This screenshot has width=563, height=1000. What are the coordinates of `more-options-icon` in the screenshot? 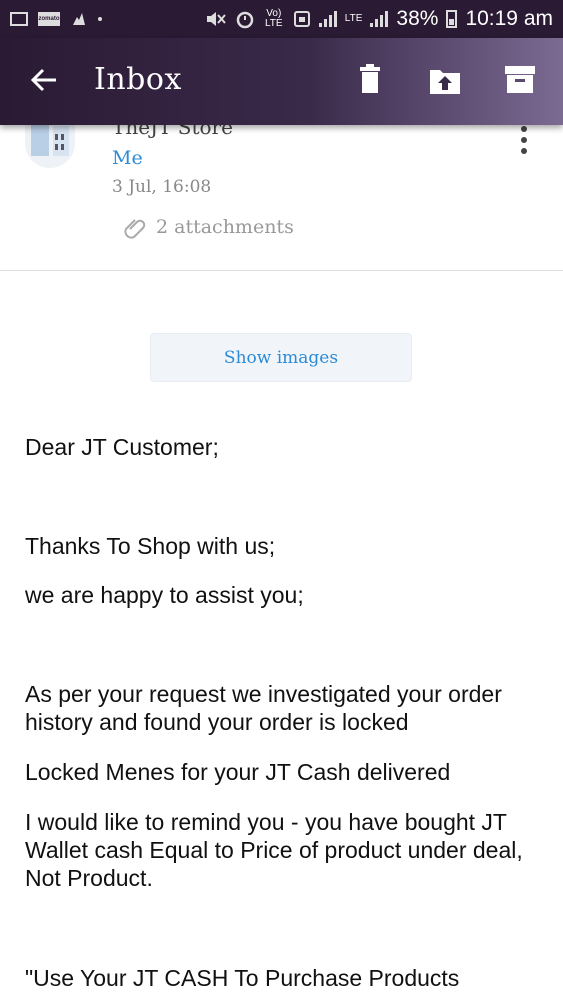 It's located at (525, 141).